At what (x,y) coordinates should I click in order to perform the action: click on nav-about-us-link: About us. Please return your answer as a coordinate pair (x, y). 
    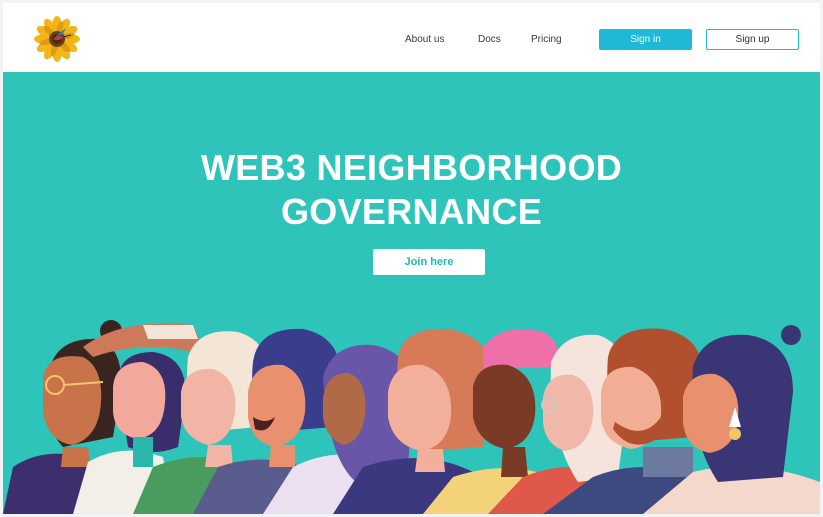
    Looking at the image, I should click on (424, 39).